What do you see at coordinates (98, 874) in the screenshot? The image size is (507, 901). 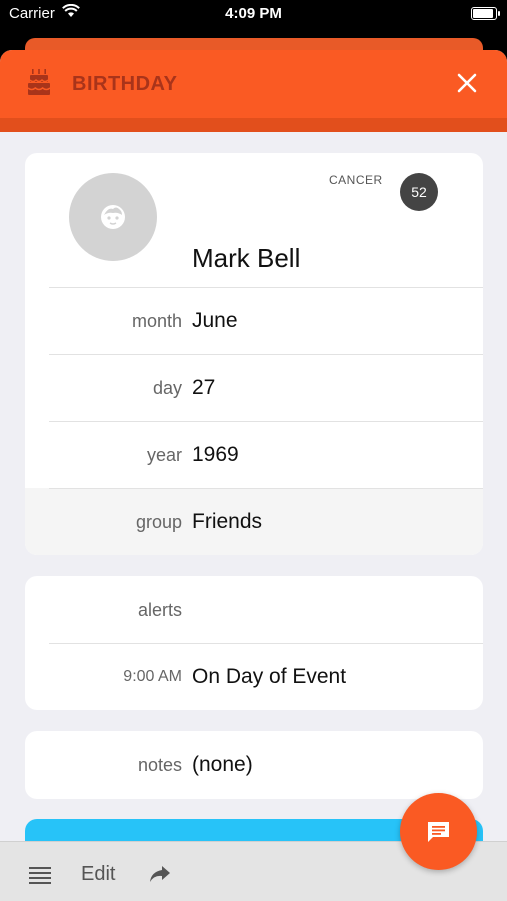 I see `edit-button: Edit` at bounding box center [98, 874].